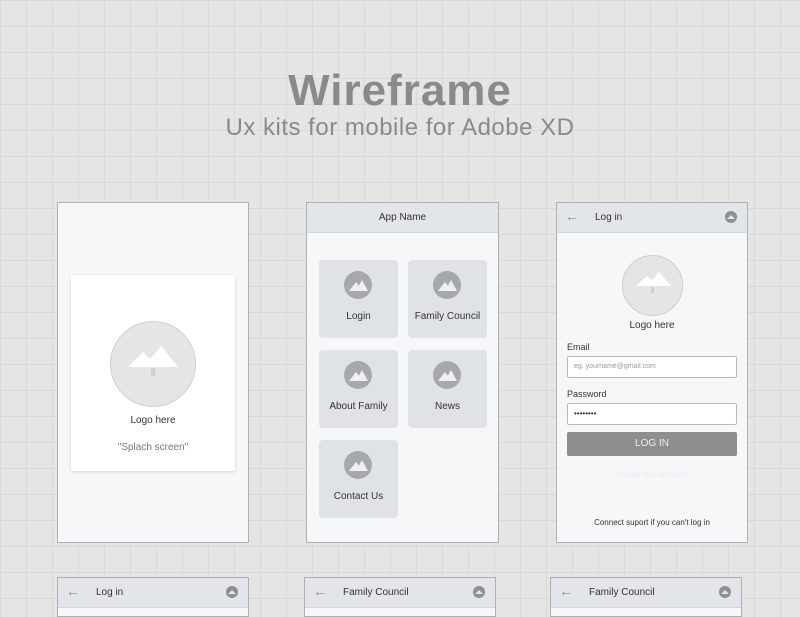 Image resolution: width=800 pixels, height=617 pixels. Describe the element at coordinates (652, 325) in the screenshot. I see `login-logo-text: Logo here` at that location.